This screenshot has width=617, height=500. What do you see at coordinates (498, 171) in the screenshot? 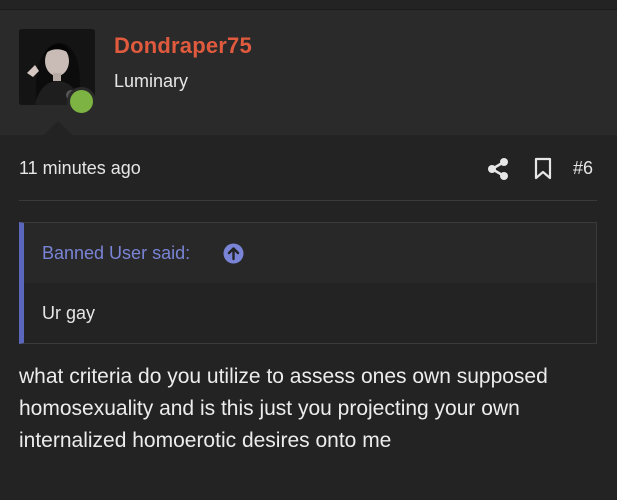
I see `share-icon` at bounding box center [498, 171].